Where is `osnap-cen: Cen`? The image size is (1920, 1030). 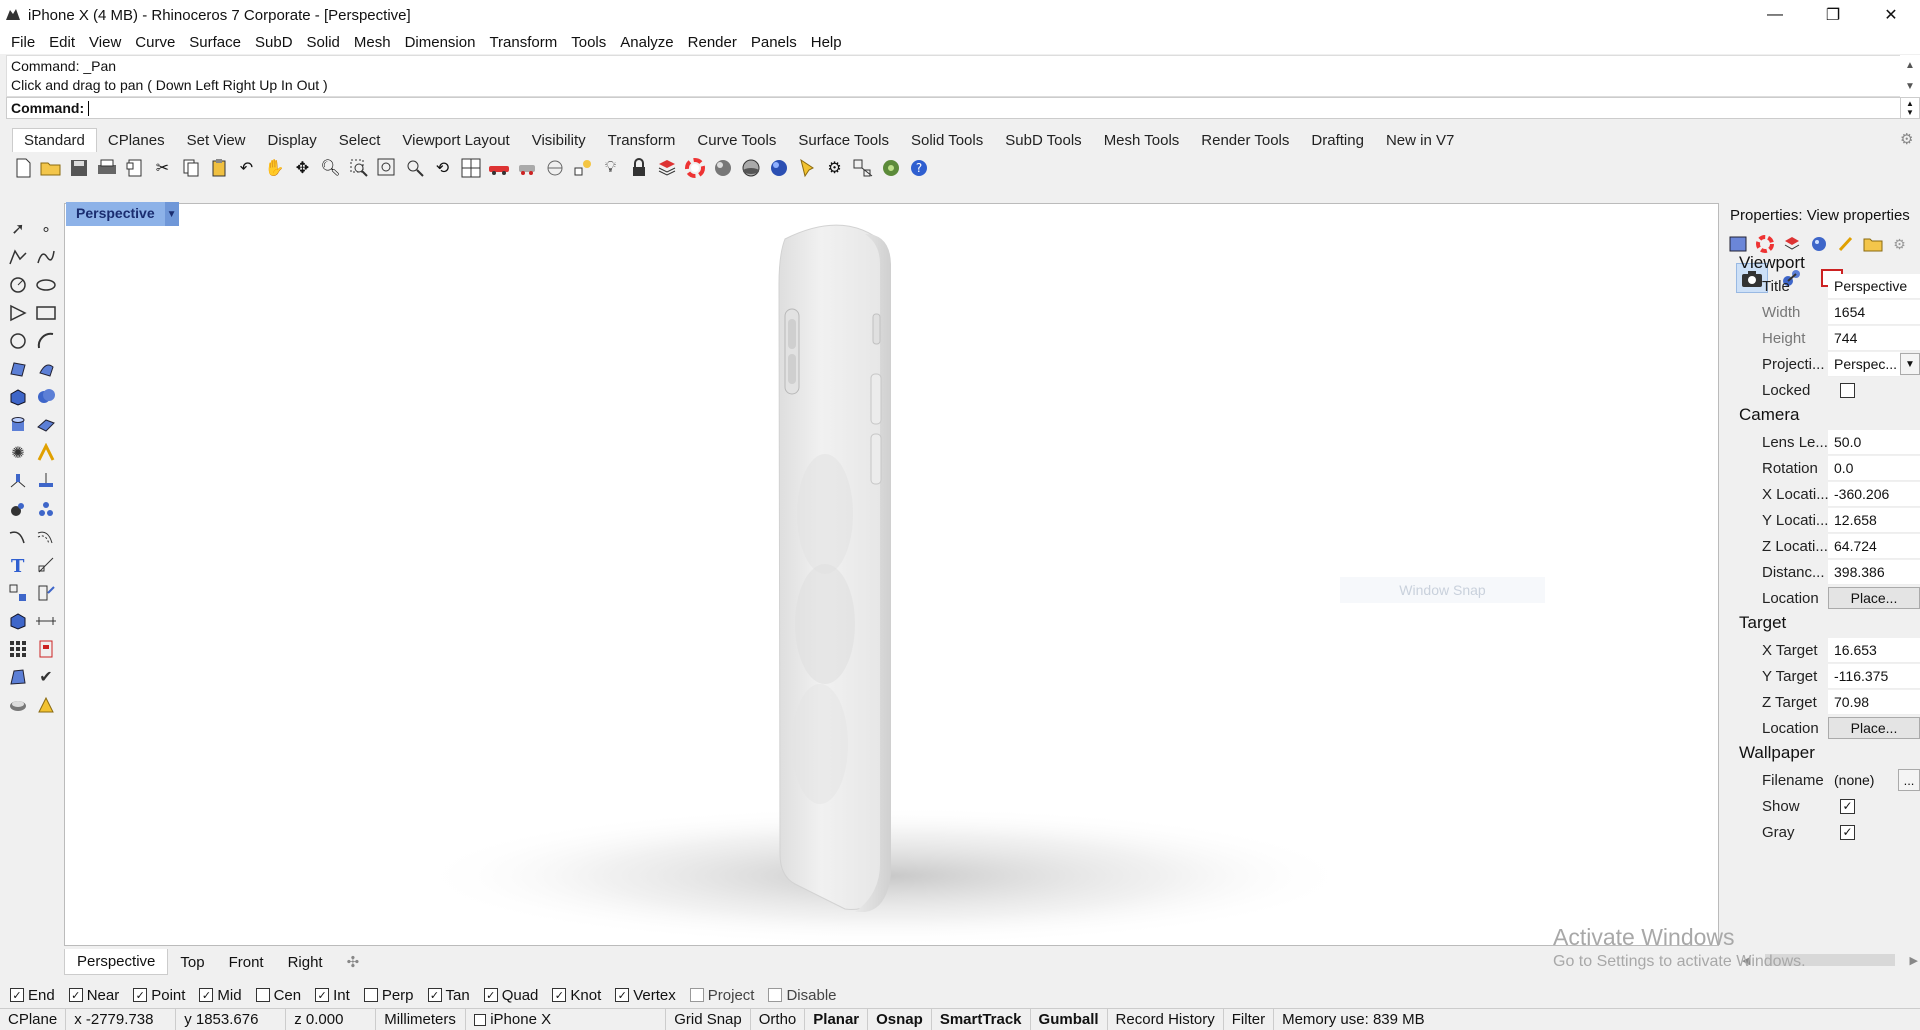
osnap-cen: Cen is located at coordinates (278, 995).